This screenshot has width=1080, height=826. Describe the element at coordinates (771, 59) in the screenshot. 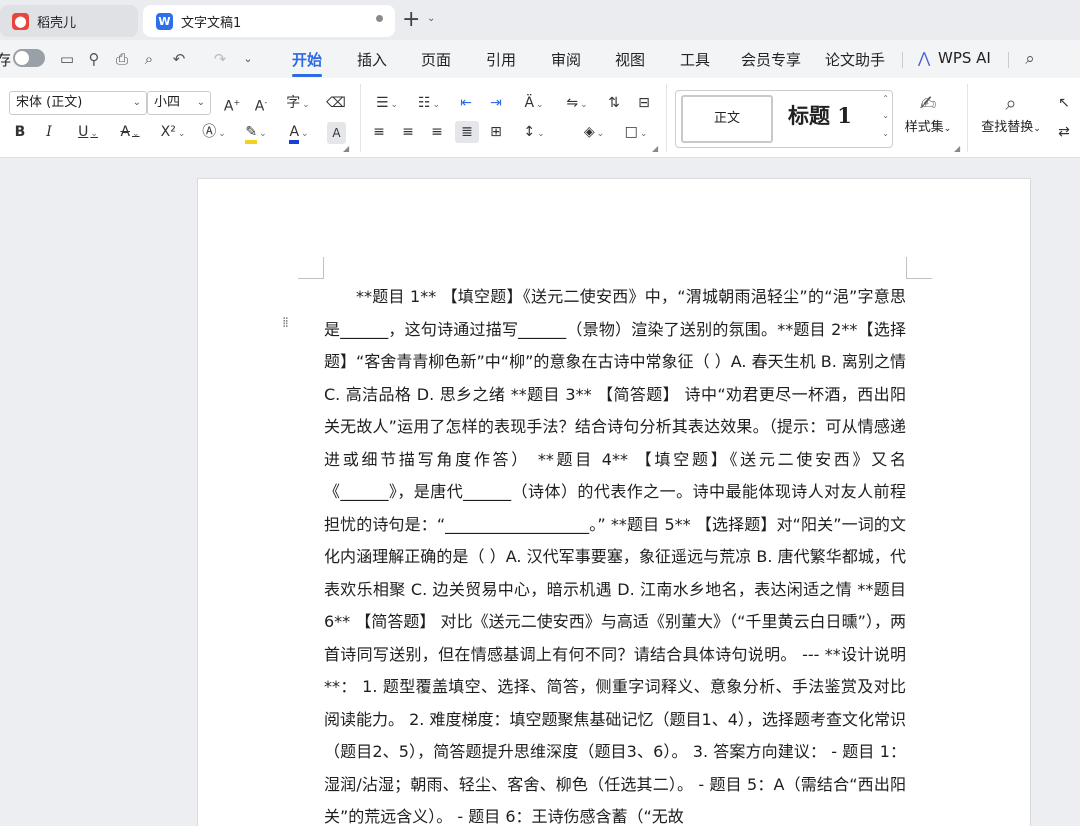

I see `menu-membership: 会员专享` at that location.